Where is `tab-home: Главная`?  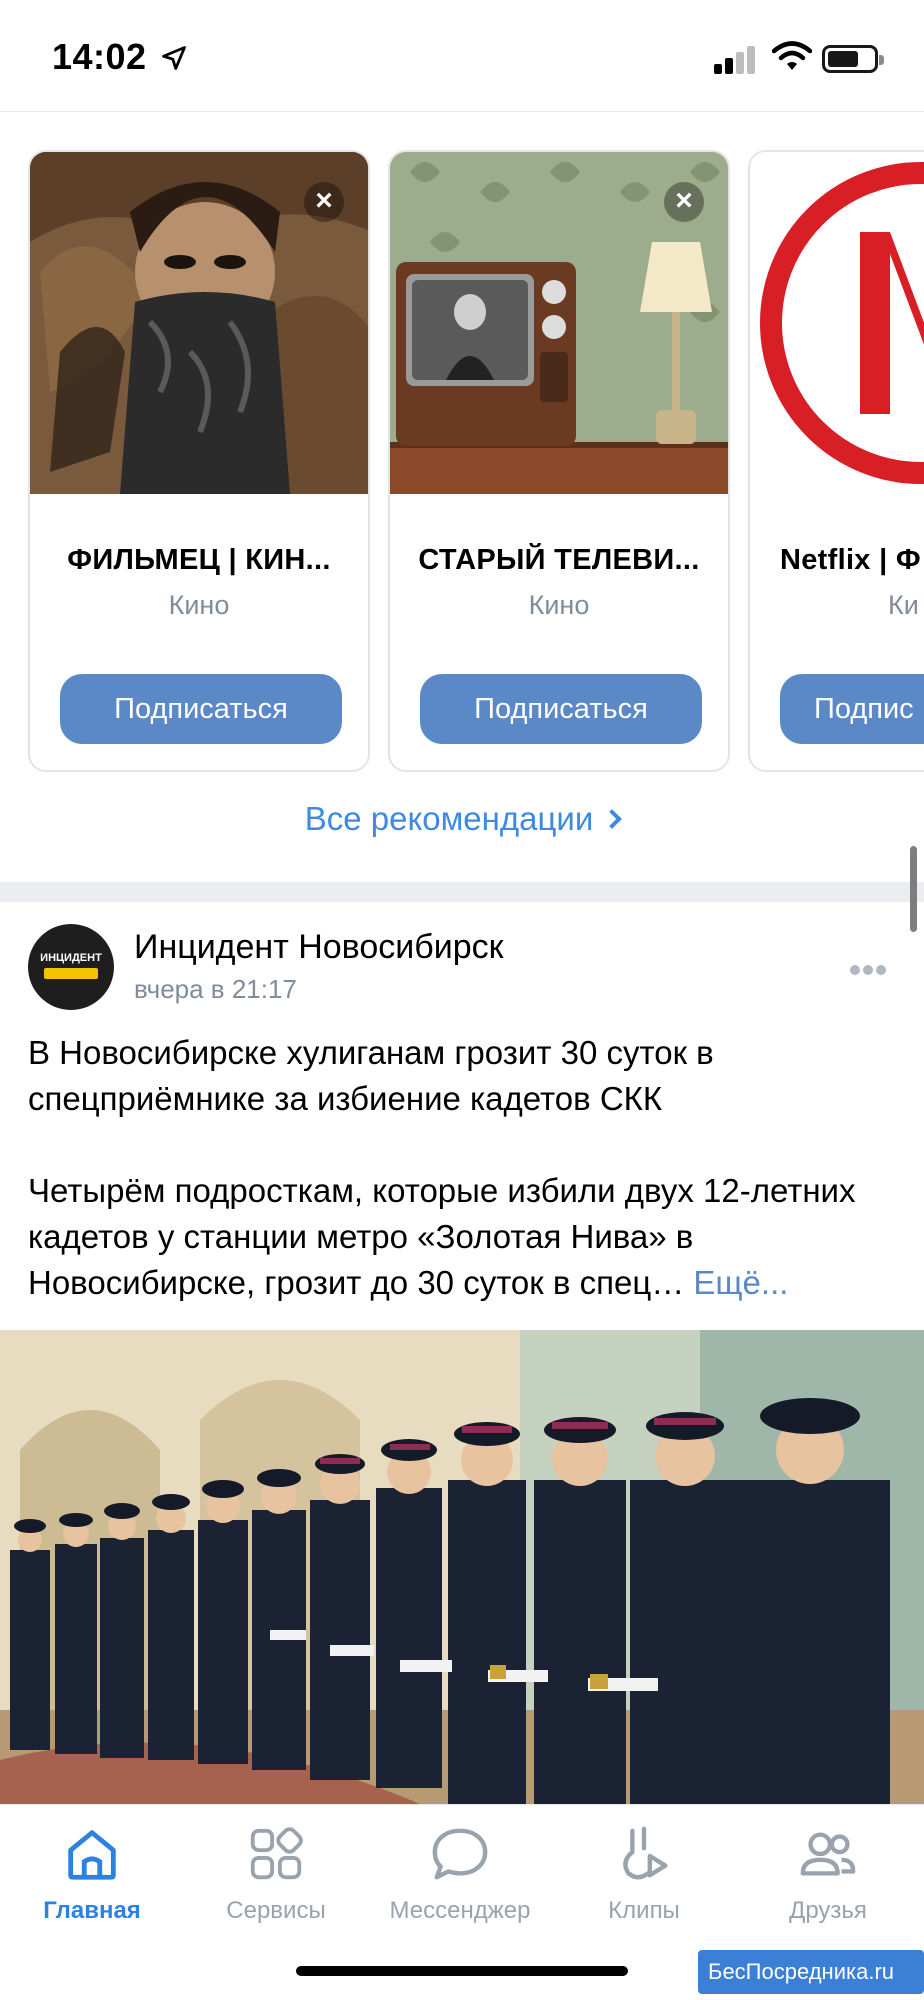
tab-home: Главная is located at coordinates (92, 1874).